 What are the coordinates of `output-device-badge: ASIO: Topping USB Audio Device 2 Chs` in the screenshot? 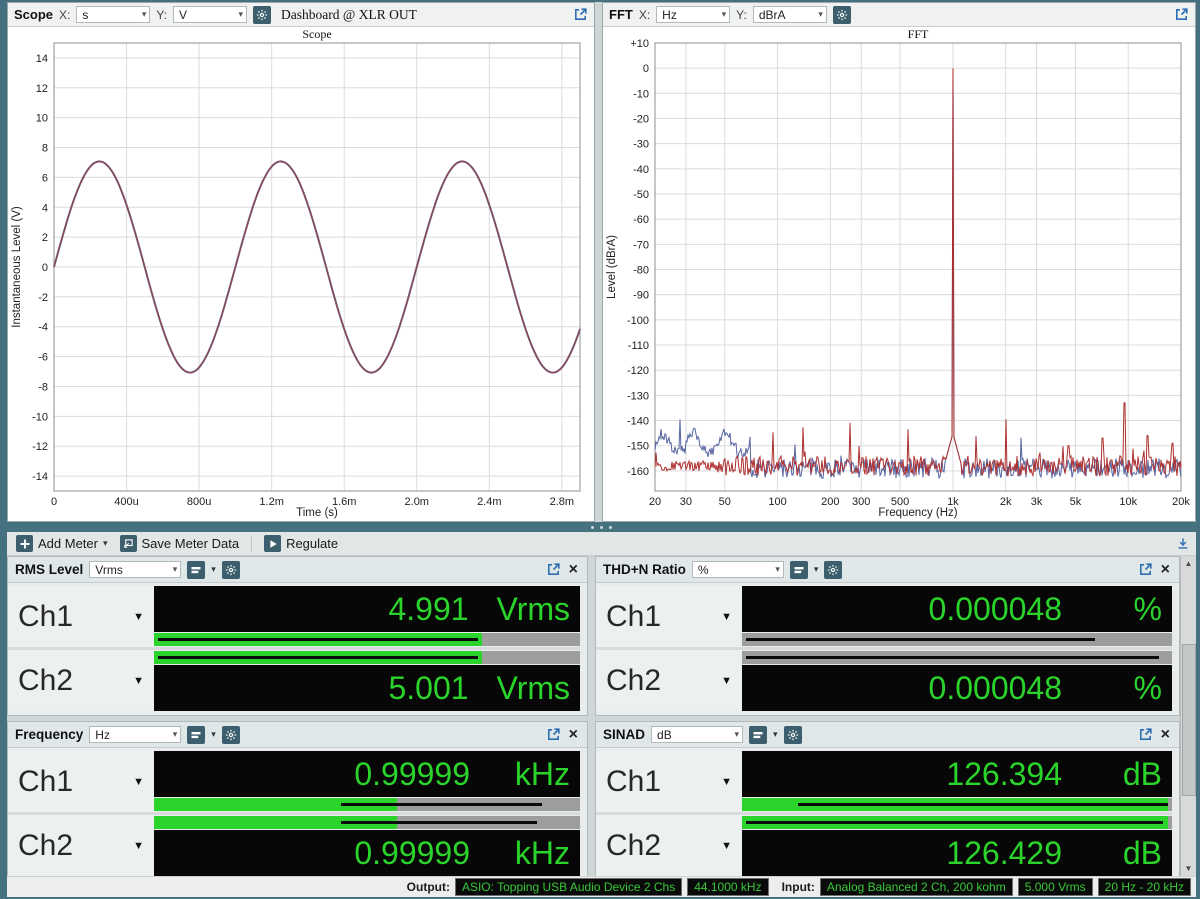 It's located at (568, 887).